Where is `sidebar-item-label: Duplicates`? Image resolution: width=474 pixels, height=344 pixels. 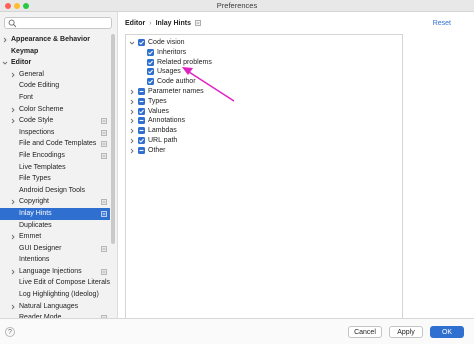 sidebar-item-label: Duplicates is located at coordinates (35, 225).